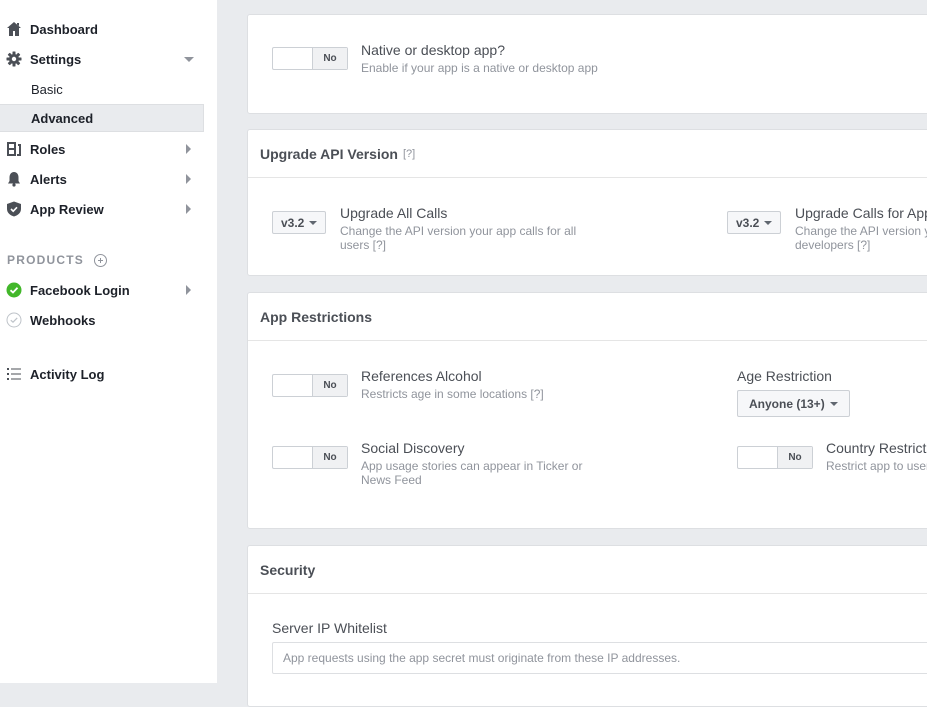 This screenshot has width=927, height=707. I want to click on sidebar-item-label: App Review, so click(67, 209).